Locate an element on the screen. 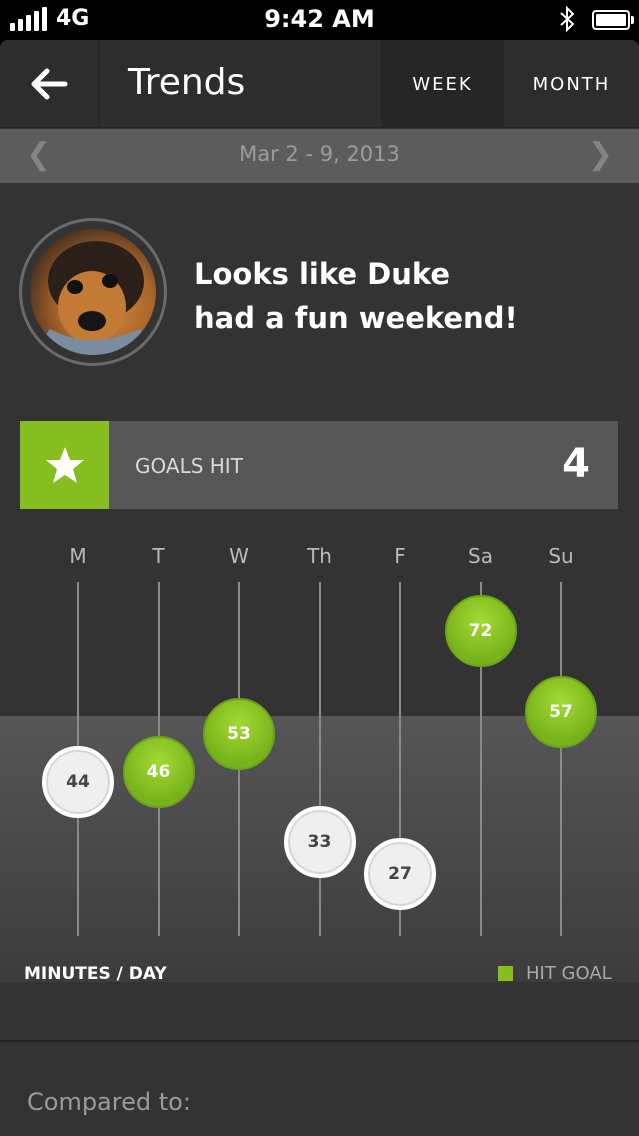  date-range-bar: ❮ Mar 2 - 9, 2013 ❯ is located at coordinates (319, 156).